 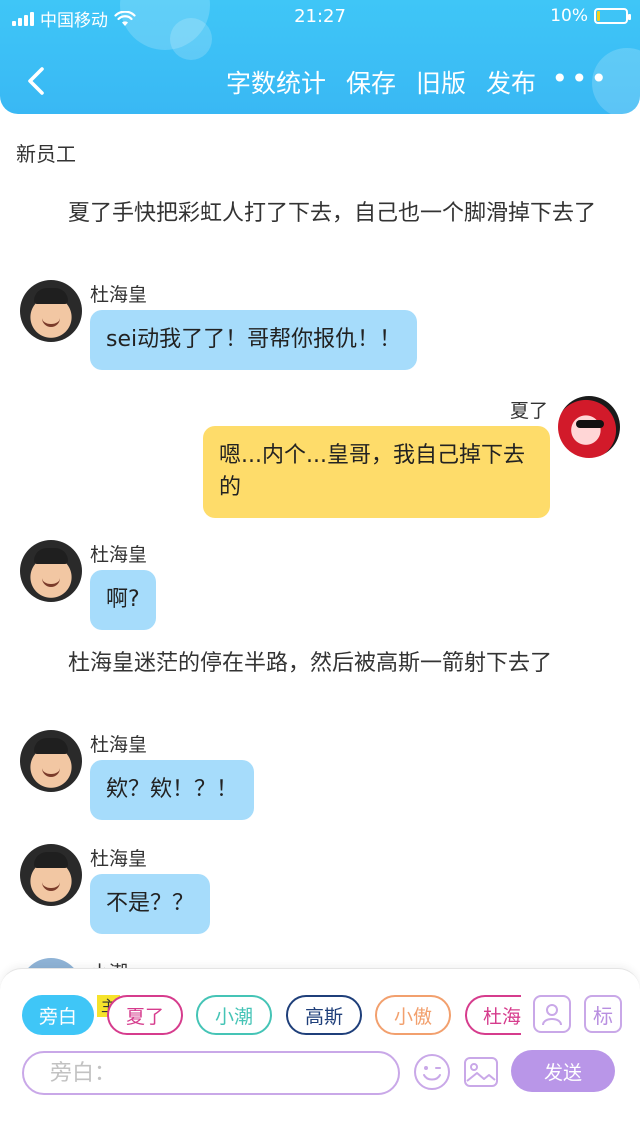 What do you see at coordinates (376, 472) in the screenshot?
I see `message-bubble: 嗯...内个...皇哥，我自己掉下去的` at bounding box center [376, 472].